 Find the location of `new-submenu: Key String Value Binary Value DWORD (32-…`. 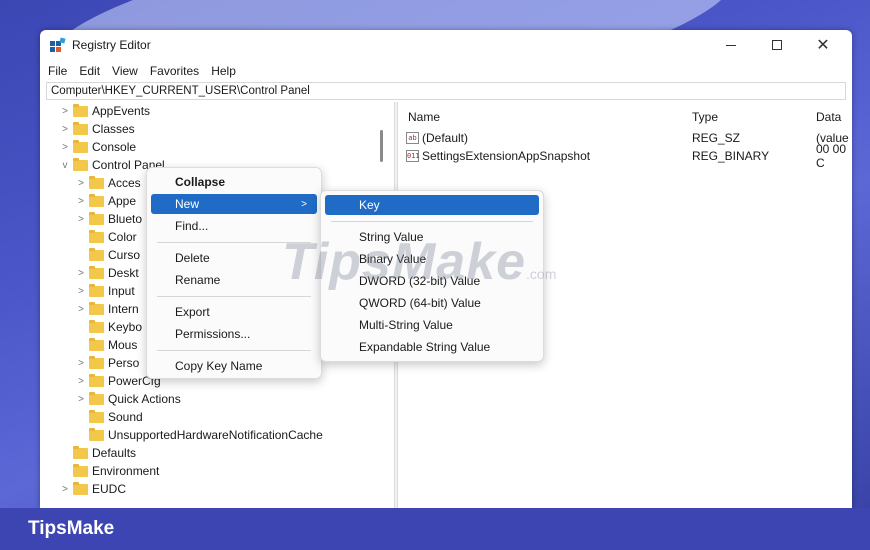

new-submenu: Key String Value Binary Value DWORD (32-… is located at coordinates (432, 276).